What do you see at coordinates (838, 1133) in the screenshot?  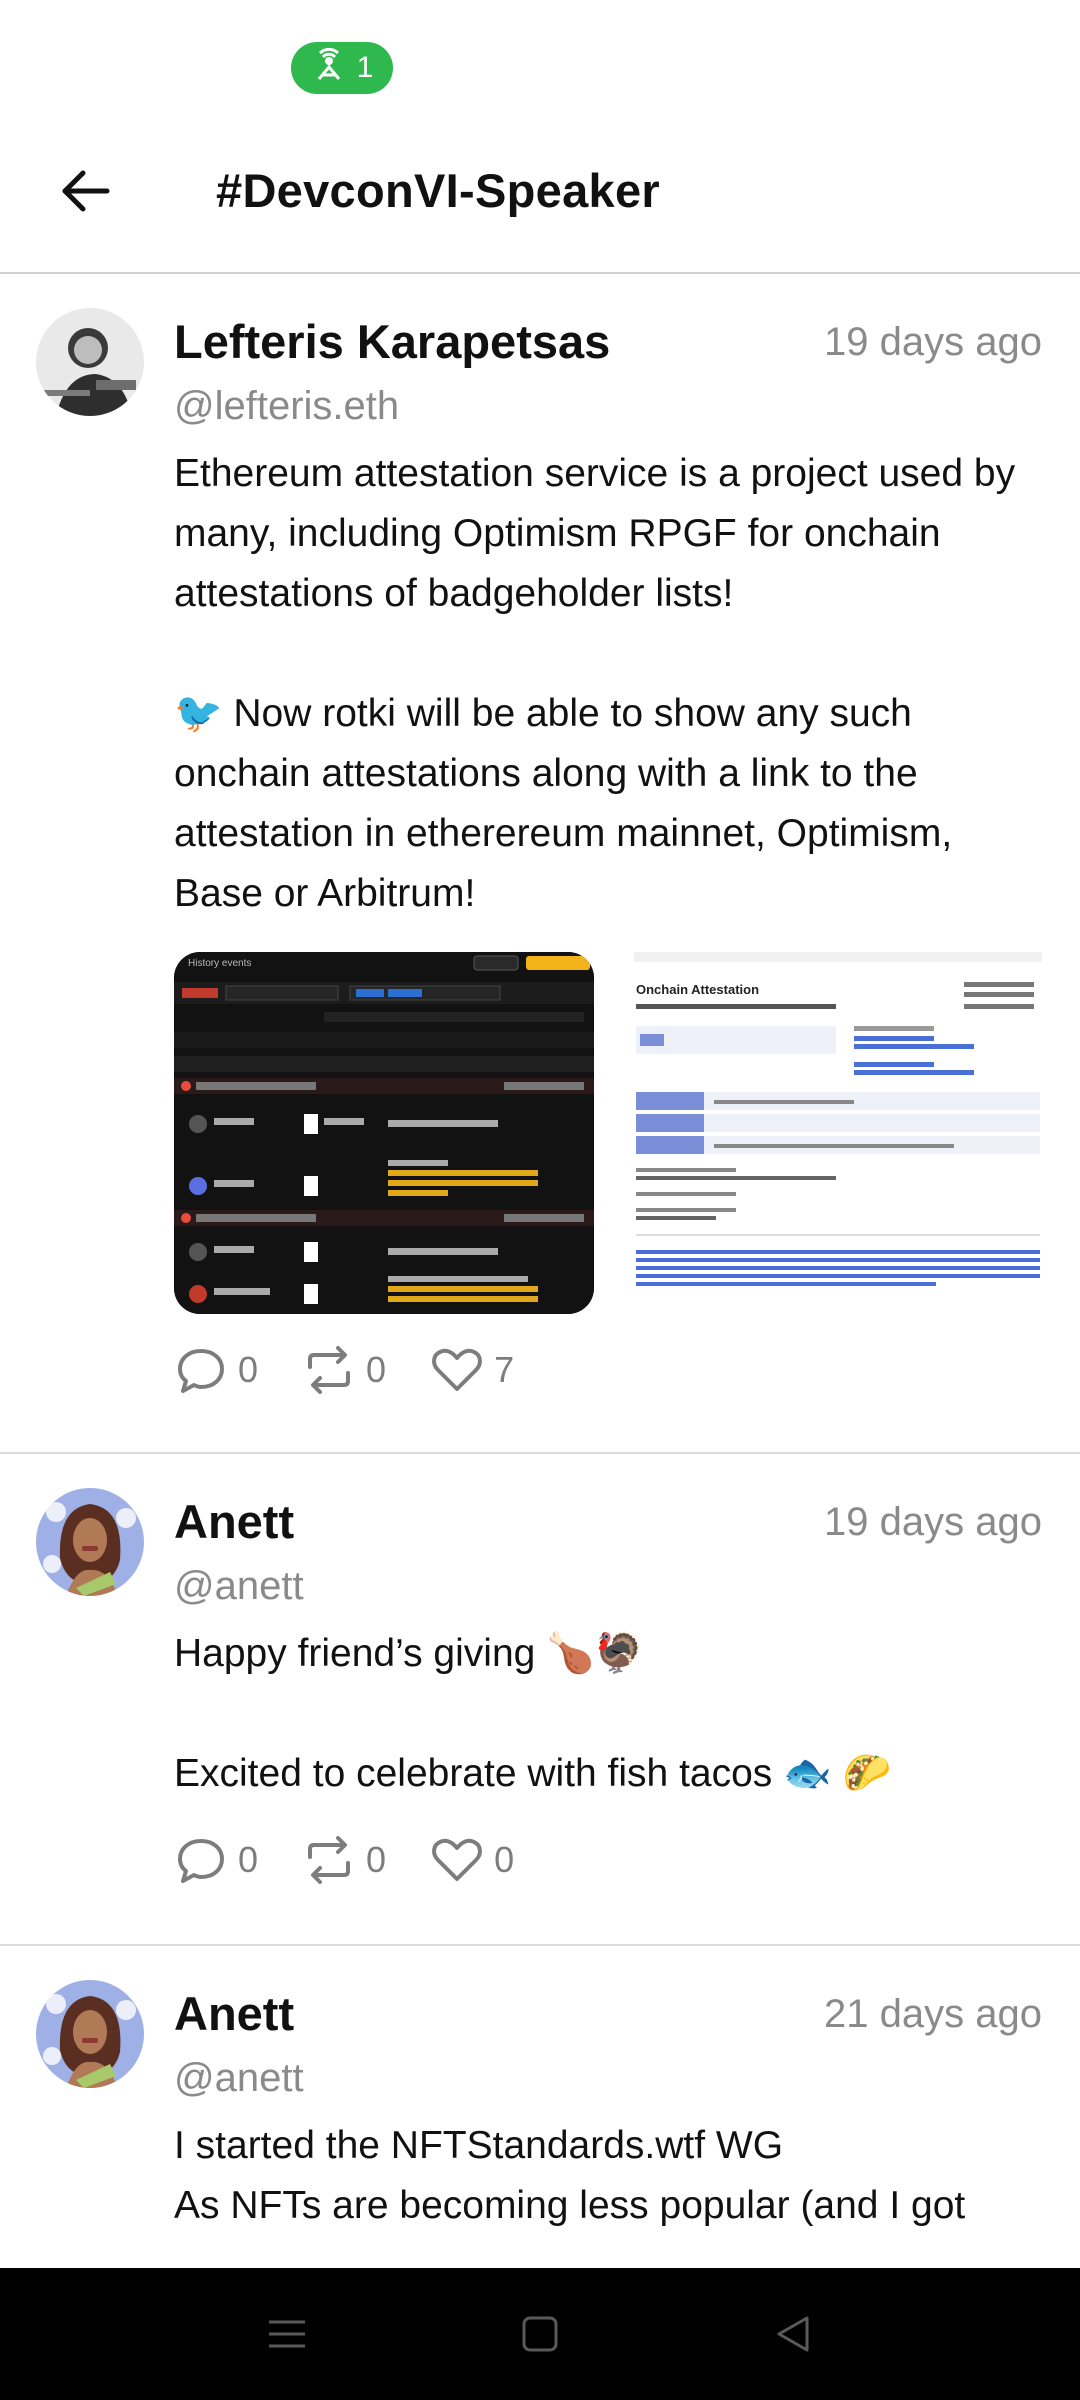 I see `media-image-onchain-attestation: Onchain Attestation` at bounding box center [838, 1133].